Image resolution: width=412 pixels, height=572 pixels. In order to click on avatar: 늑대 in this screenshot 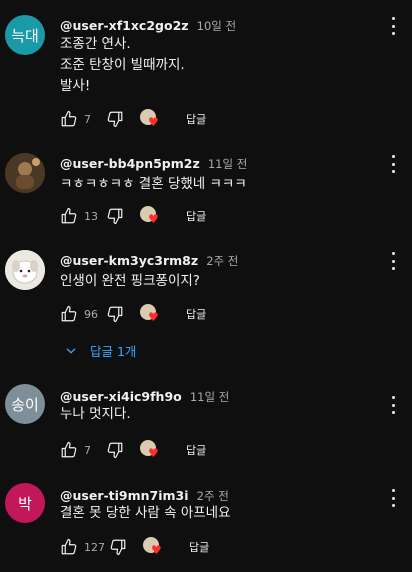, I will do `click(25, 35)`.